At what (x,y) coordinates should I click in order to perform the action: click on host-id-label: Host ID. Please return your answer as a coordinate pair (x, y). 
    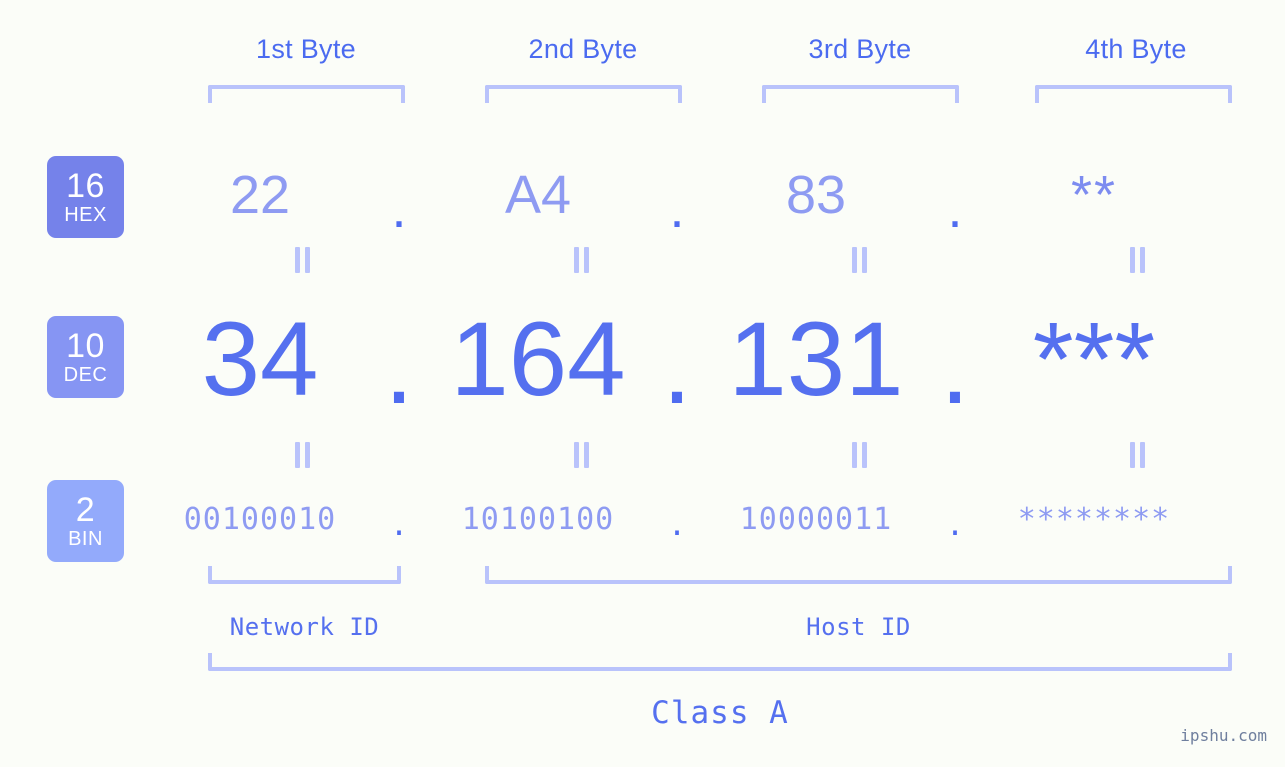
    Looking at the image, I should click on (858, 627).